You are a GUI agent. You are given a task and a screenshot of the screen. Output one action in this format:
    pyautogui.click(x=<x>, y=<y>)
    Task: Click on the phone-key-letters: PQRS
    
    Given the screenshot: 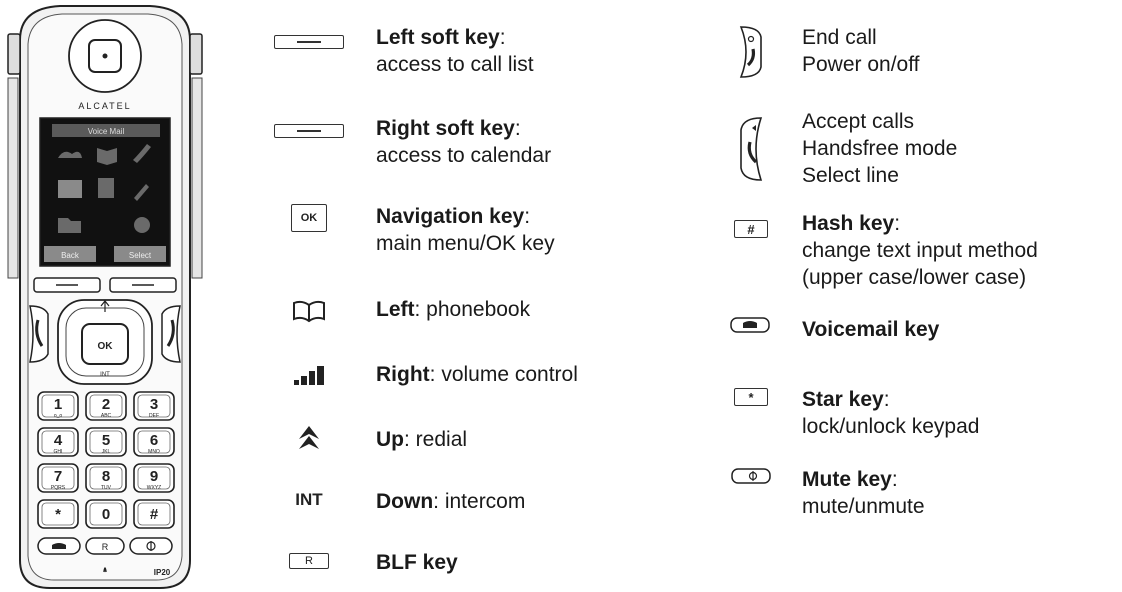 What is the action you would take?
    pyautogui.click(x=58, y=488)
    